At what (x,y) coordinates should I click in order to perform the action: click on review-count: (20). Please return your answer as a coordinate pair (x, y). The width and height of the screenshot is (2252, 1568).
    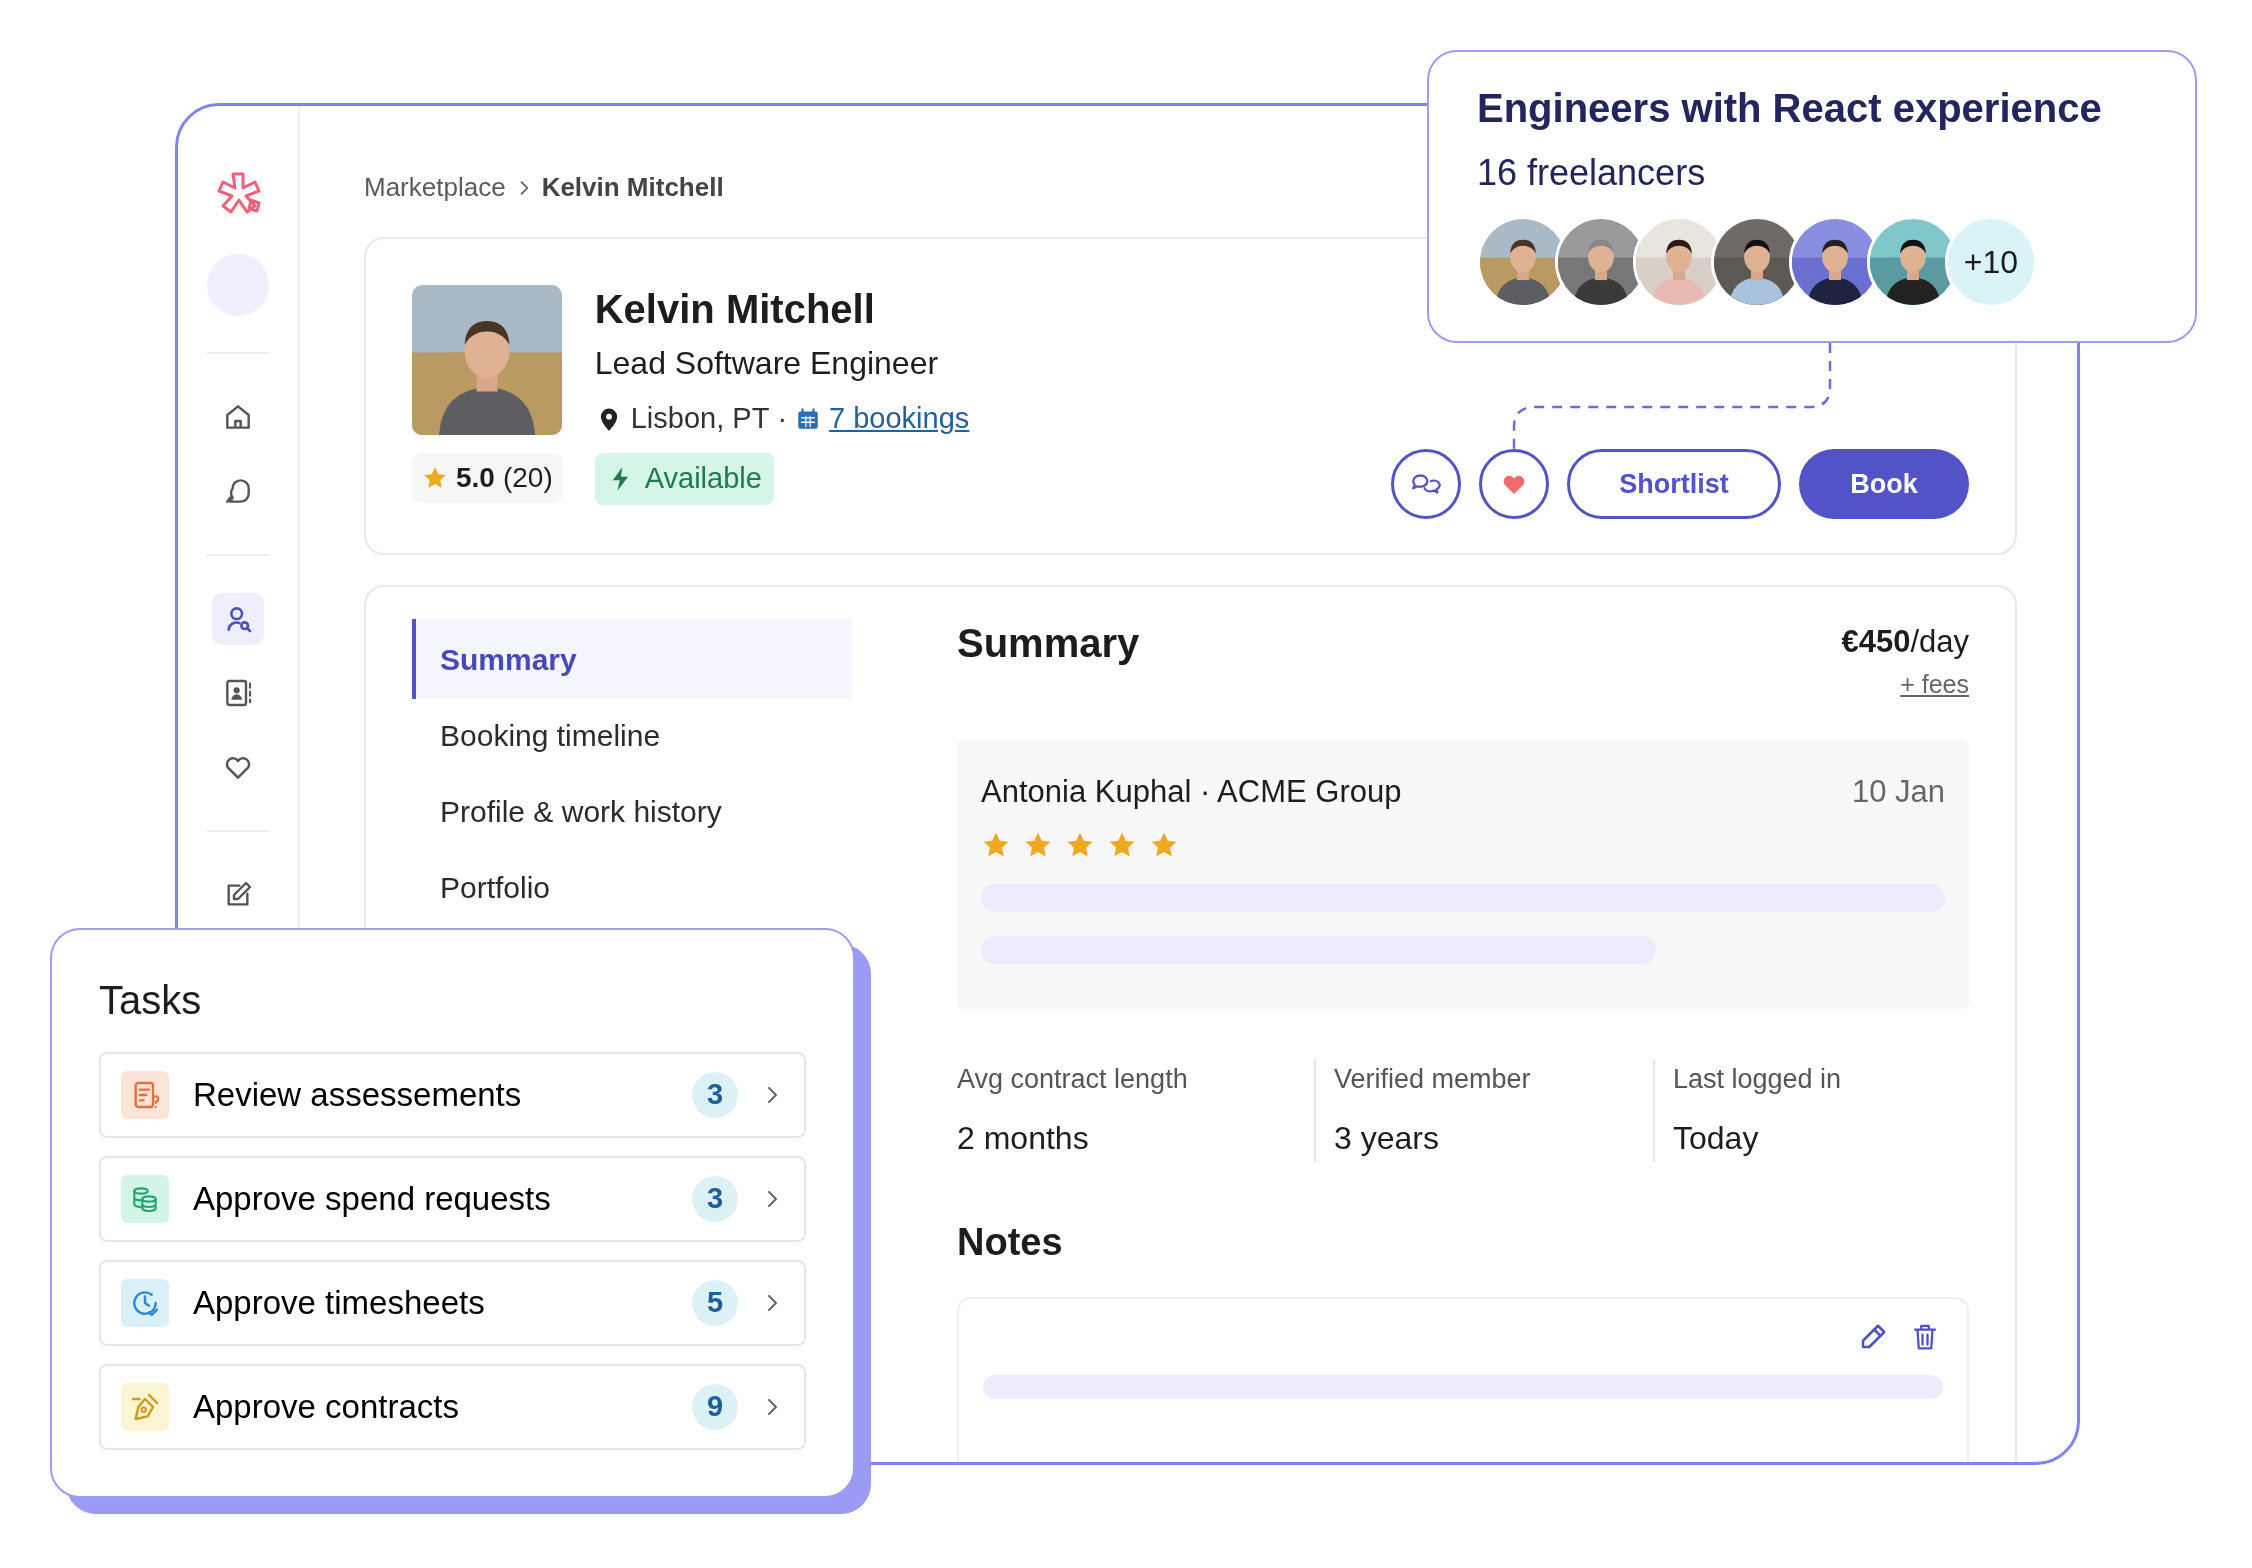
    Looking at the image, I should click on (527, 478).